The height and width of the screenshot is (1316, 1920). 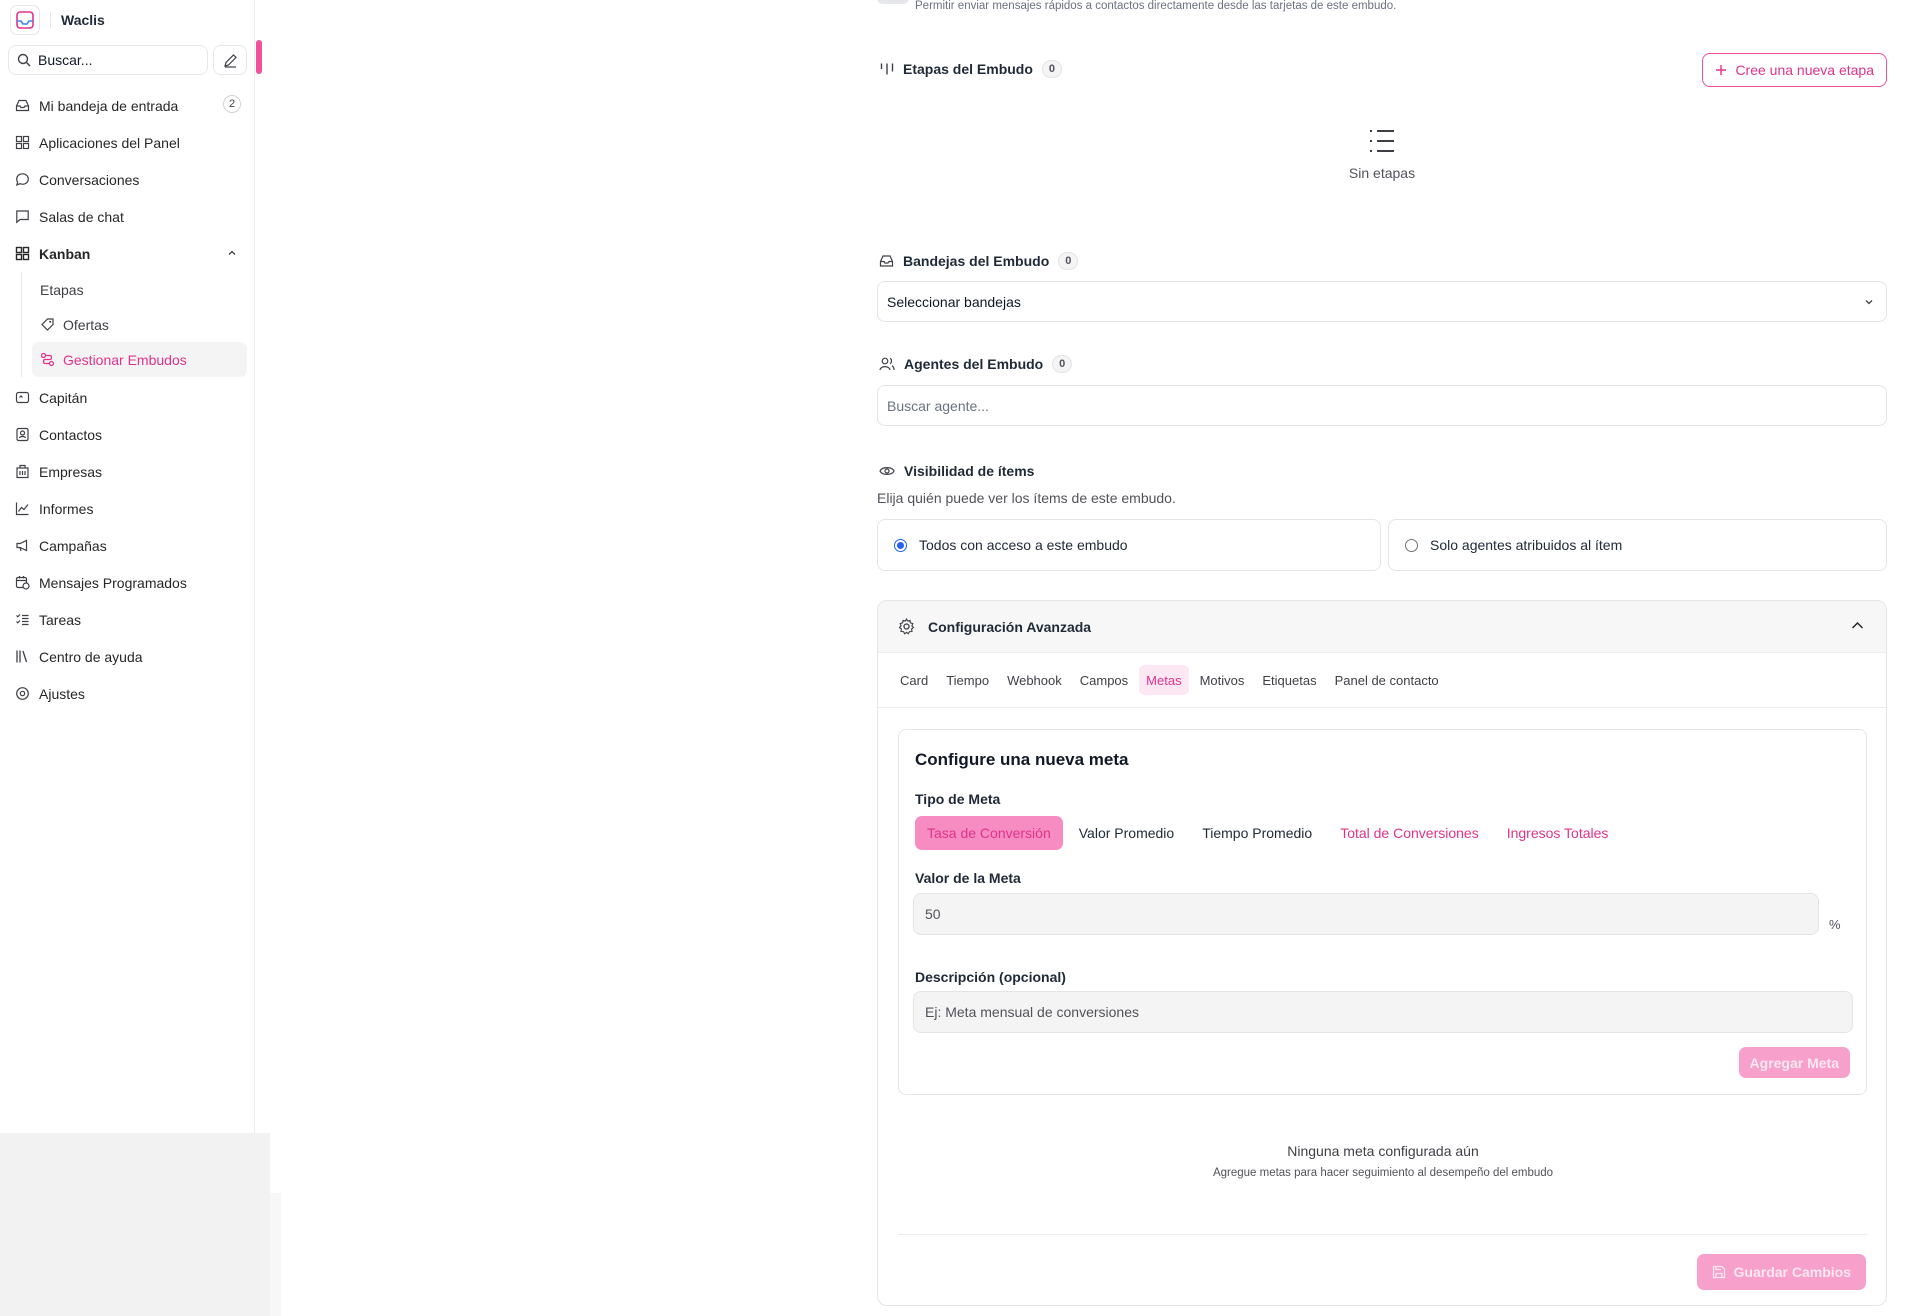 I want to click on sidebar-item-campaigns: Campañas, so click(x=127, y=545).